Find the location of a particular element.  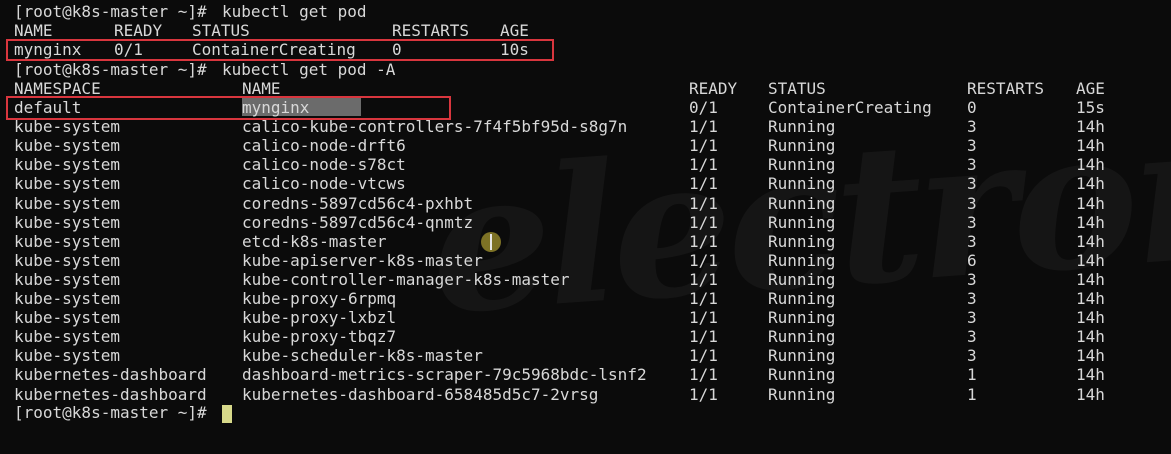

pod-name: calico-node-drft6 is located at coordinates (324, 146).